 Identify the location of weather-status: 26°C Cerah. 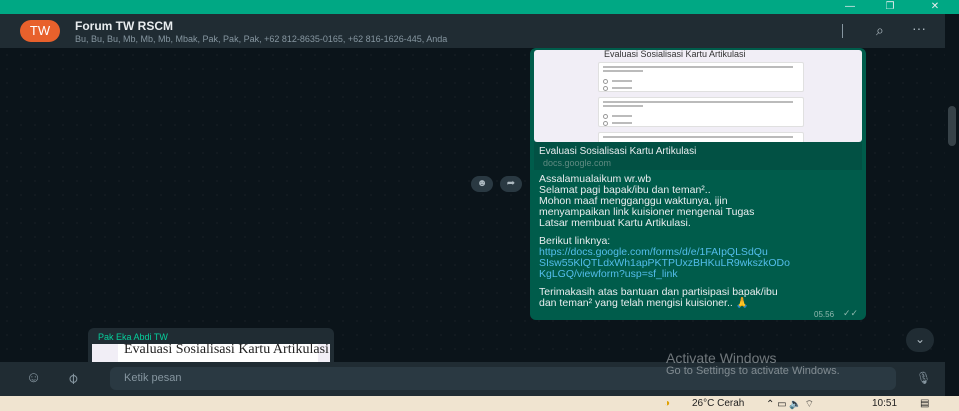
(718, 403).